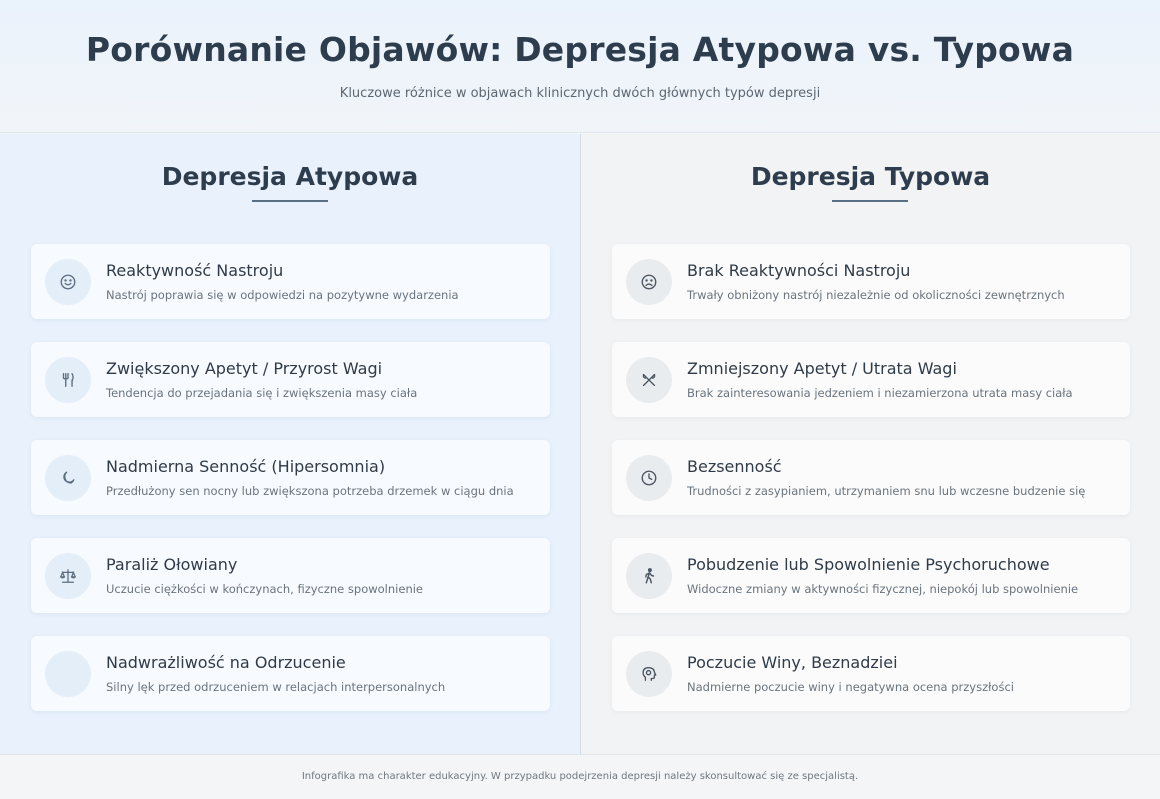 This screenshot has height=799, width=1160. What do you see at coordinates (195, 270) in the screenshot?
I see `symptom-title: Reaktywność Nastroju` at bounding box center [195, 270].